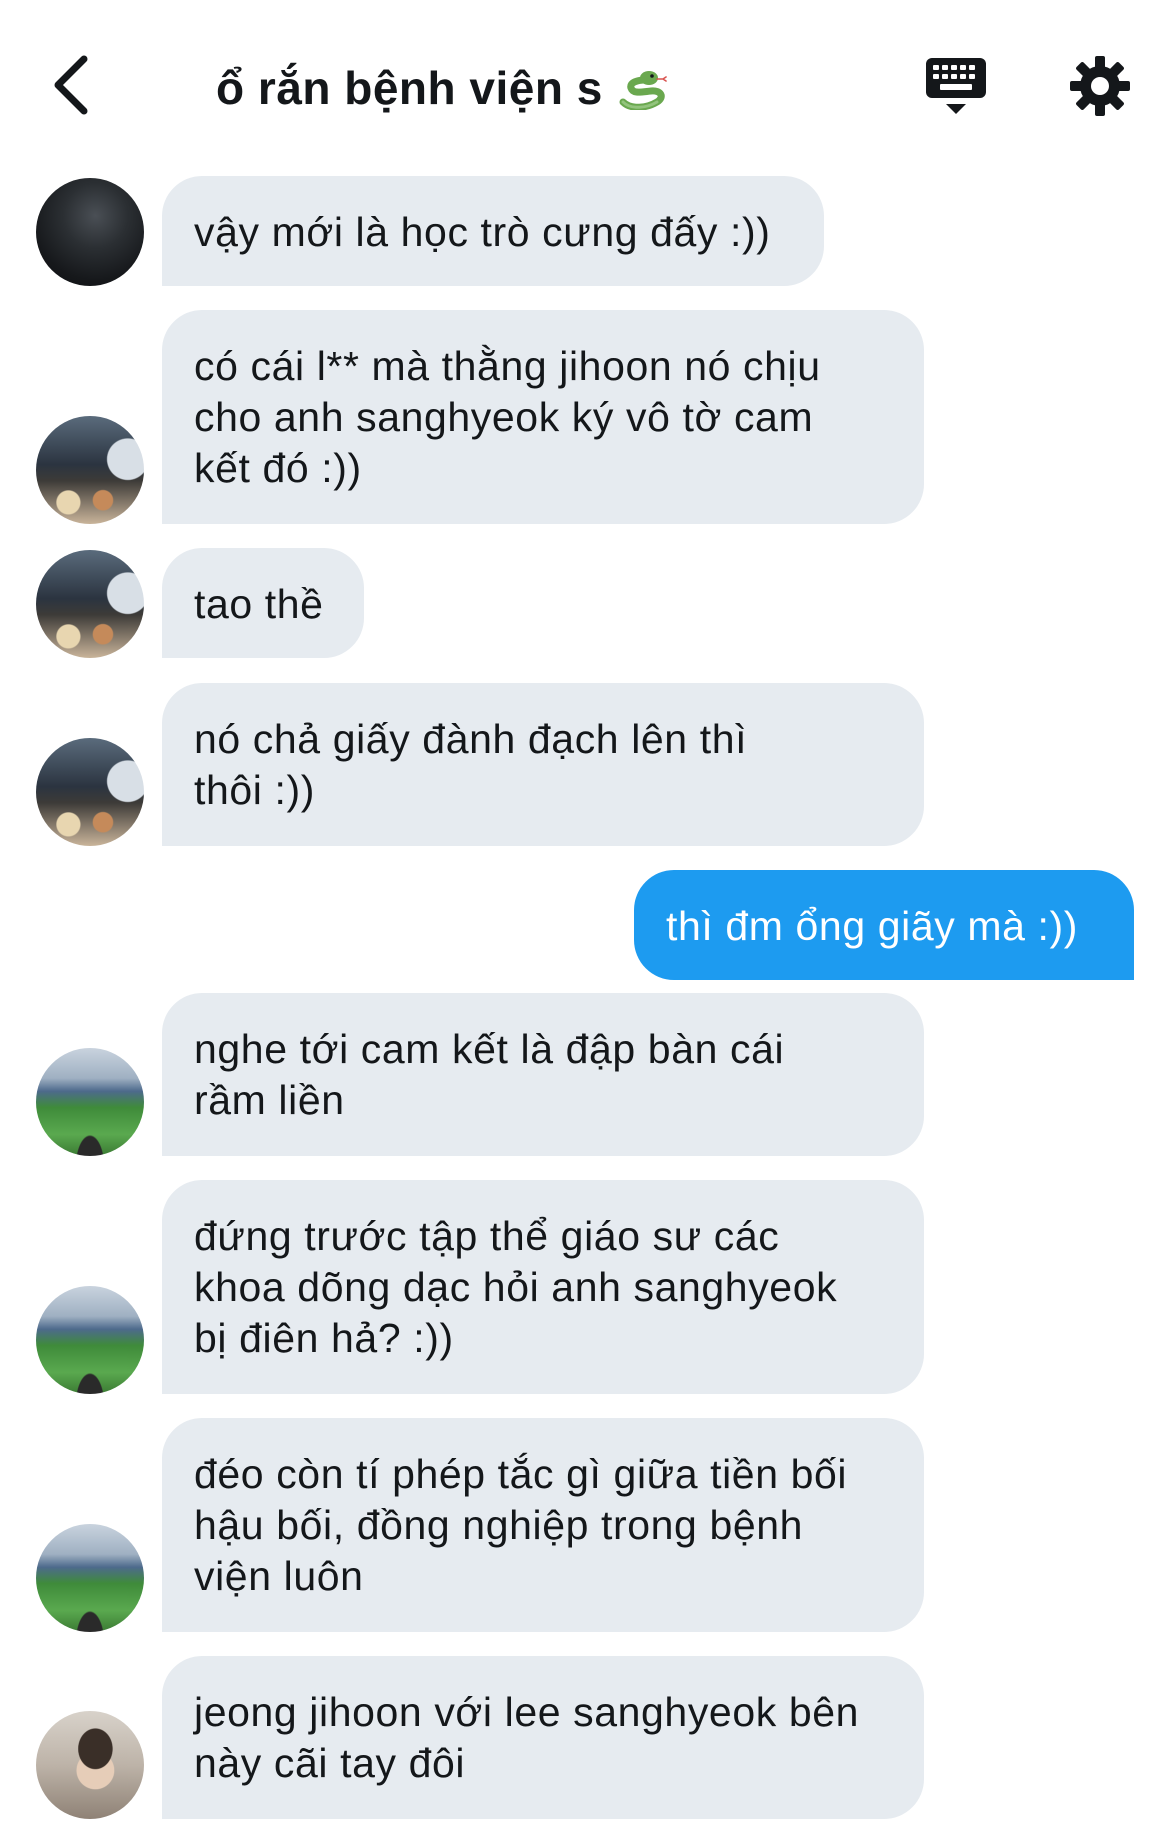 Image resolution: width=1170 pixels, height=1830 pixels. I want to click on message-bubble: vậy mới là học trò cưng đấy :)), so click(493, 231).